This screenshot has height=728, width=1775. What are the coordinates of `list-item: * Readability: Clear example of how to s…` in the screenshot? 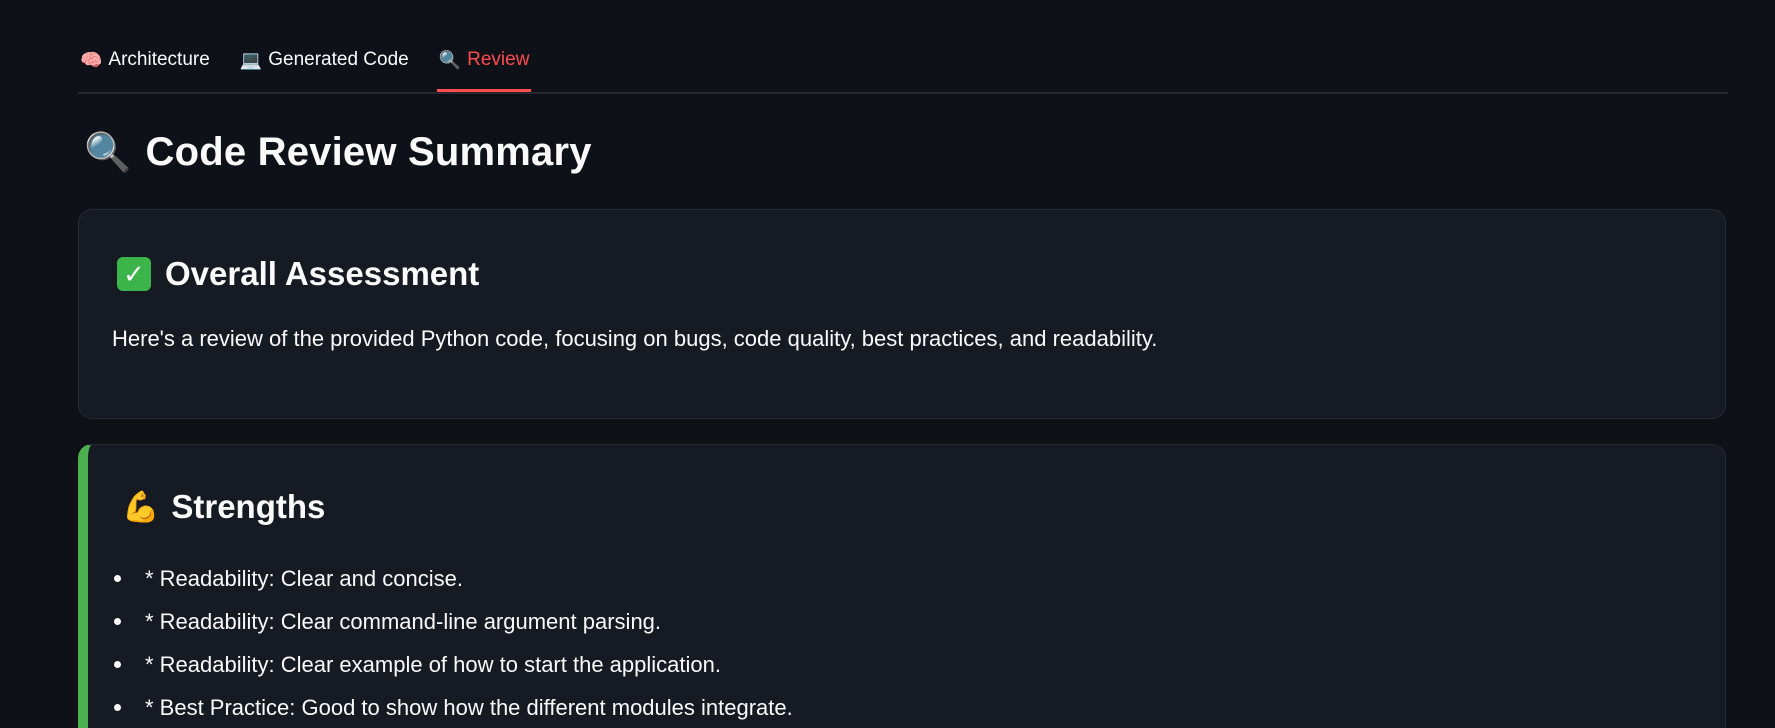 It's located at (453, 664).